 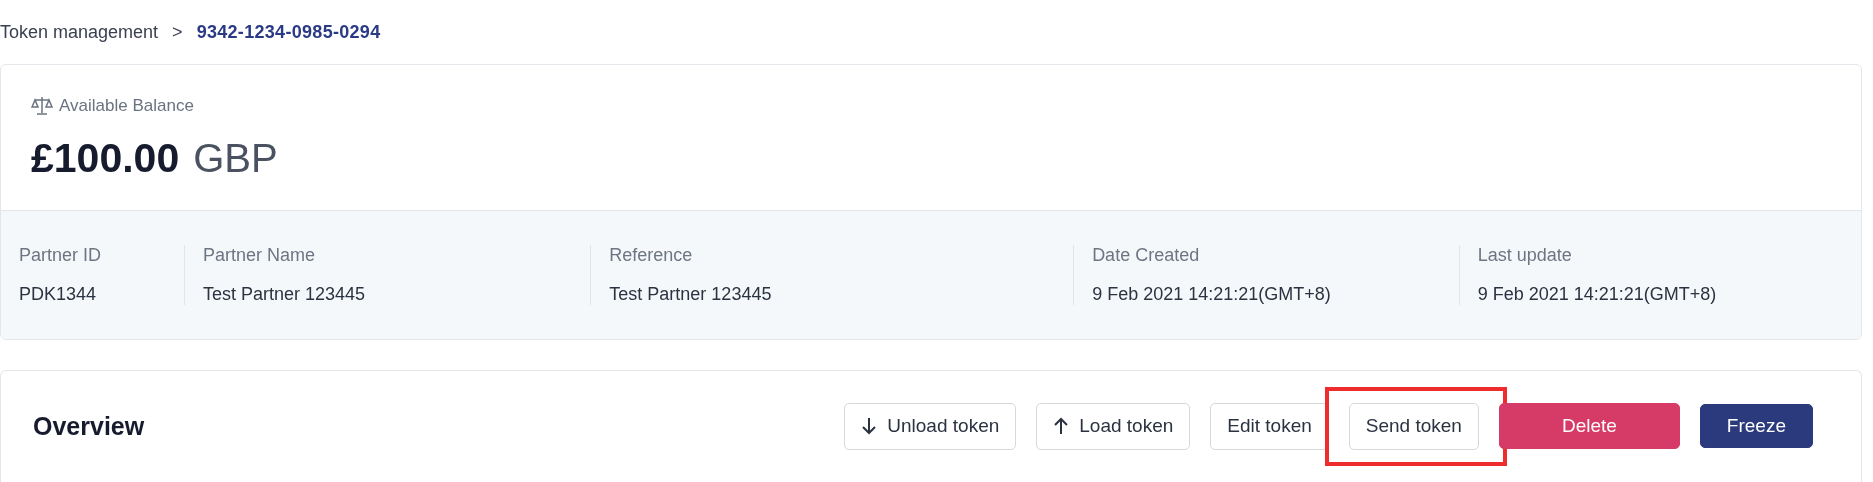 What do you see at coordinates (1525, 255) in the screenshot?
I see `detail-label: Last update` at bounding box center [1525, 255].